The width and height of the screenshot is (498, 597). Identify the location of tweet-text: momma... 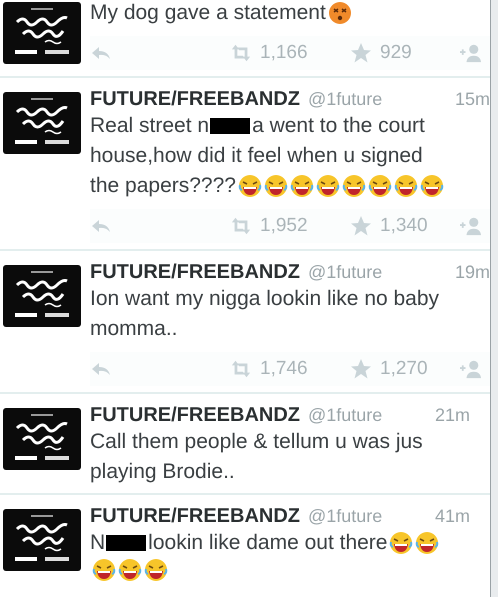
(134, 329).